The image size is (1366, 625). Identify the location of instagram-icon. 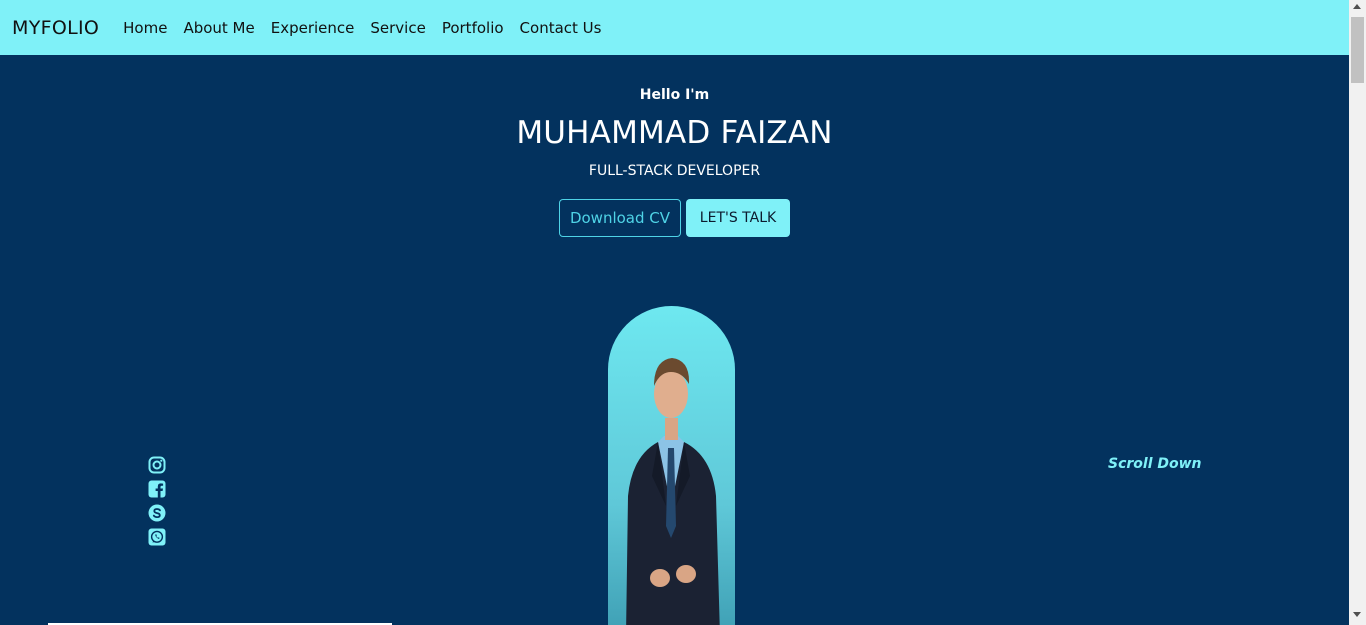
(157, 465).